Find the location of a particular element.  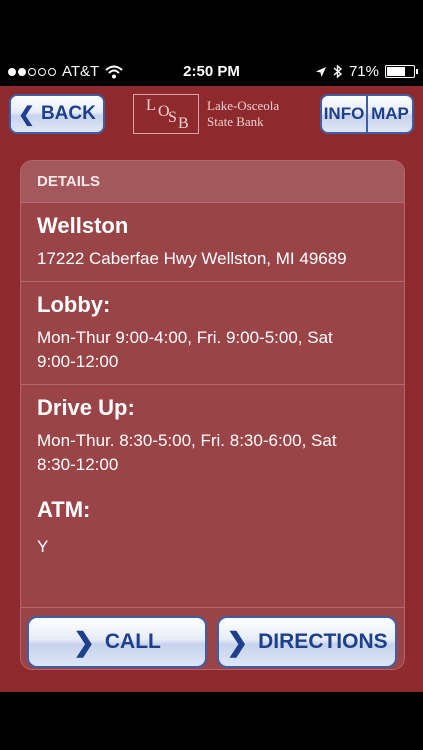

battery-fill is located at coordinates (396, 71).